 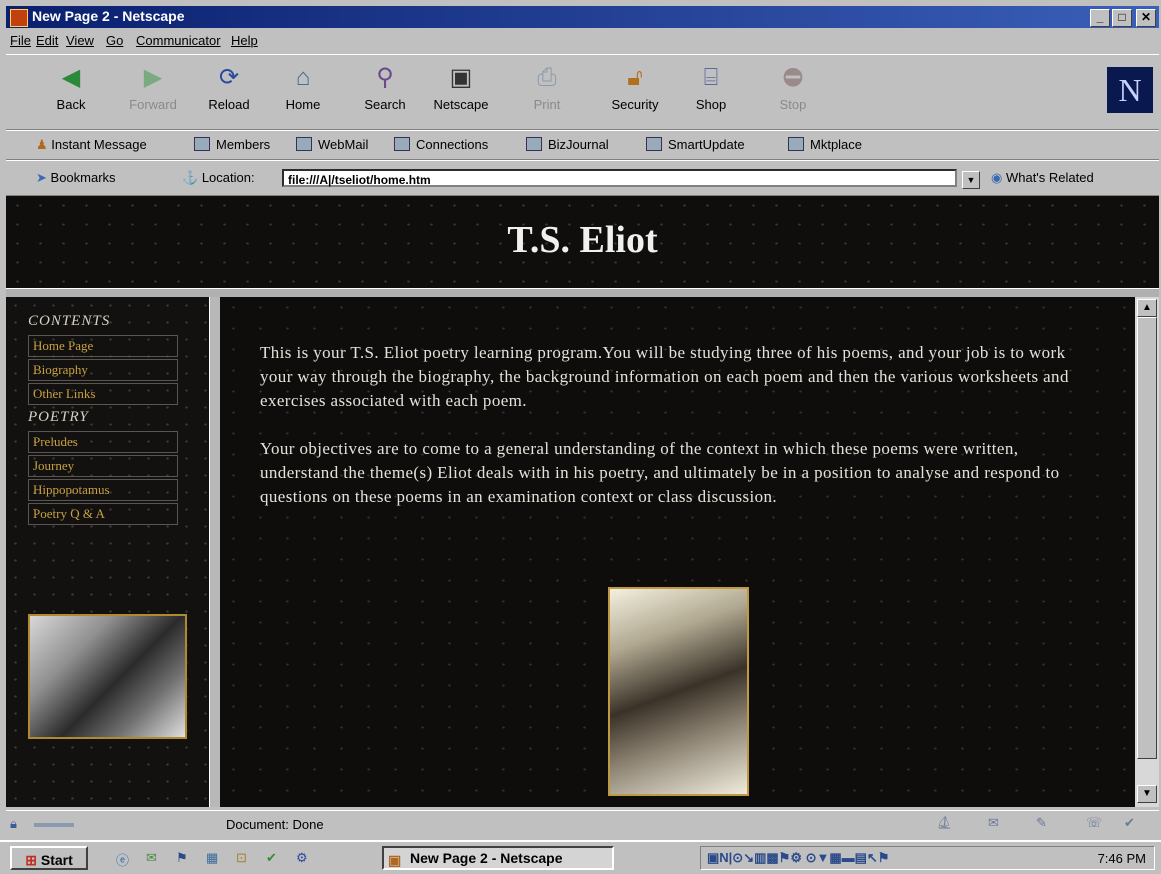 What do you see at coordinates (153, 104) in the screenshot?
I see `forward-label: Forward` at bounding box center [153, 104].